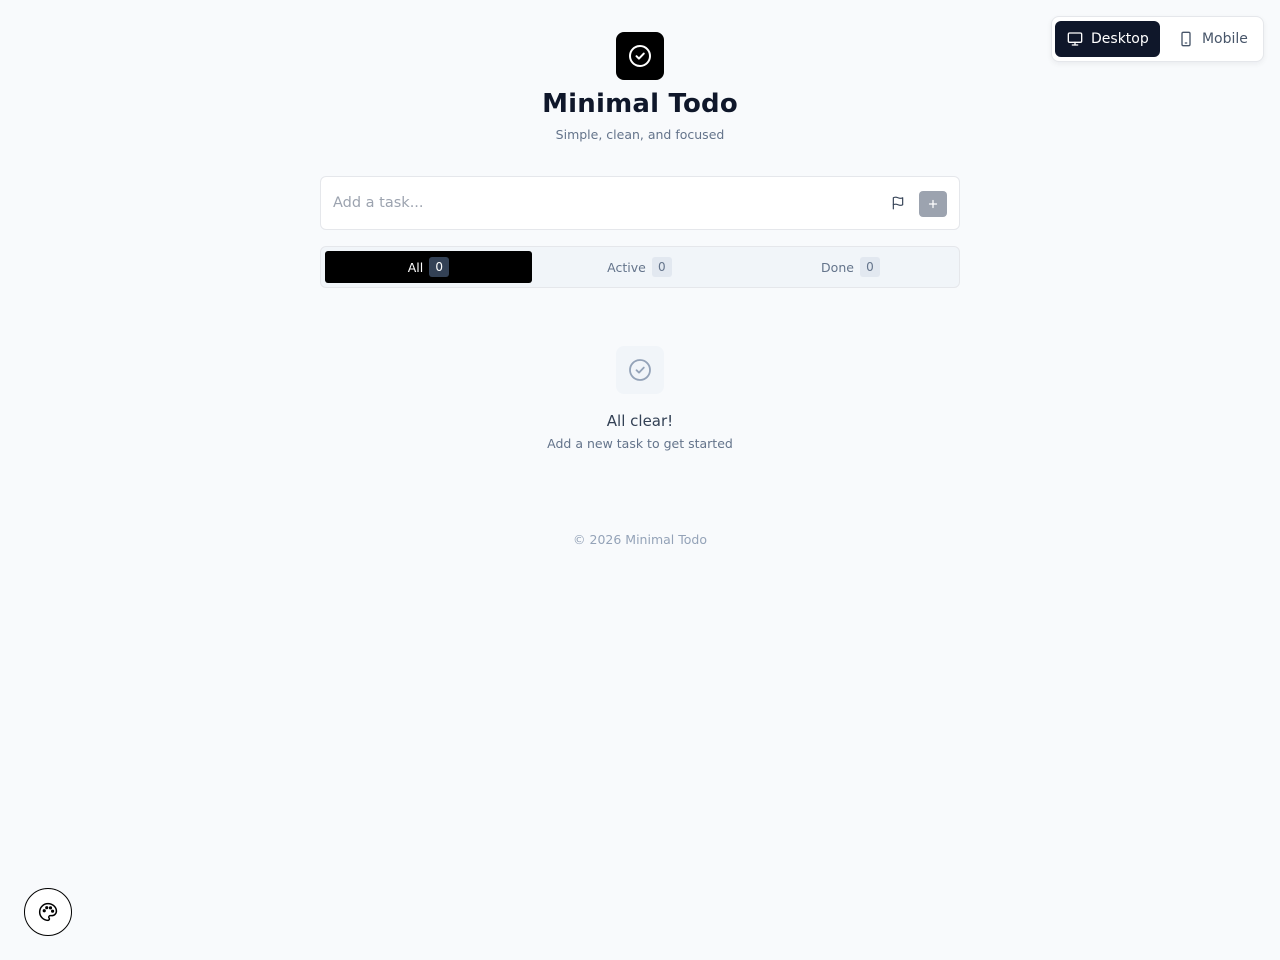  I want to click on empty-state-icon-box, so click(640, 370).